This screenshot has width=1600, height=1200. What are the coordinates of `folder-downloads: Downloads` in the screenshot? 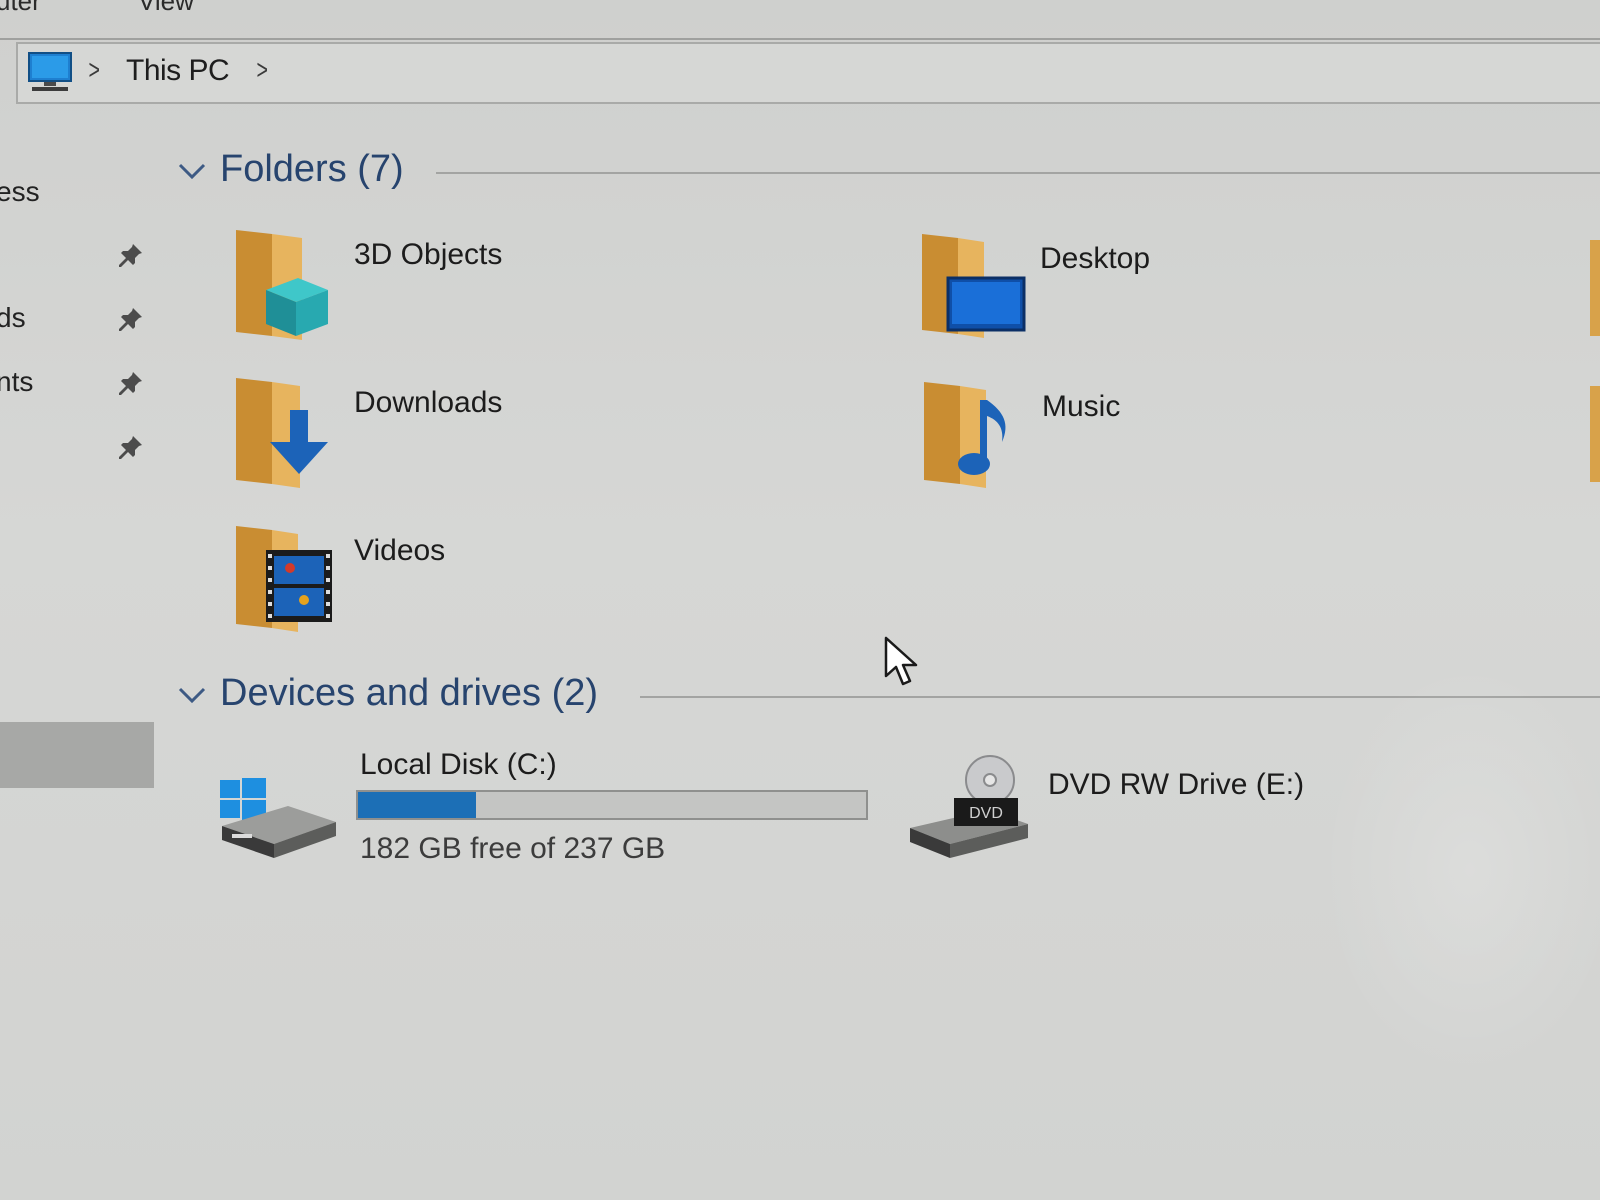 It's located at (442, 441).